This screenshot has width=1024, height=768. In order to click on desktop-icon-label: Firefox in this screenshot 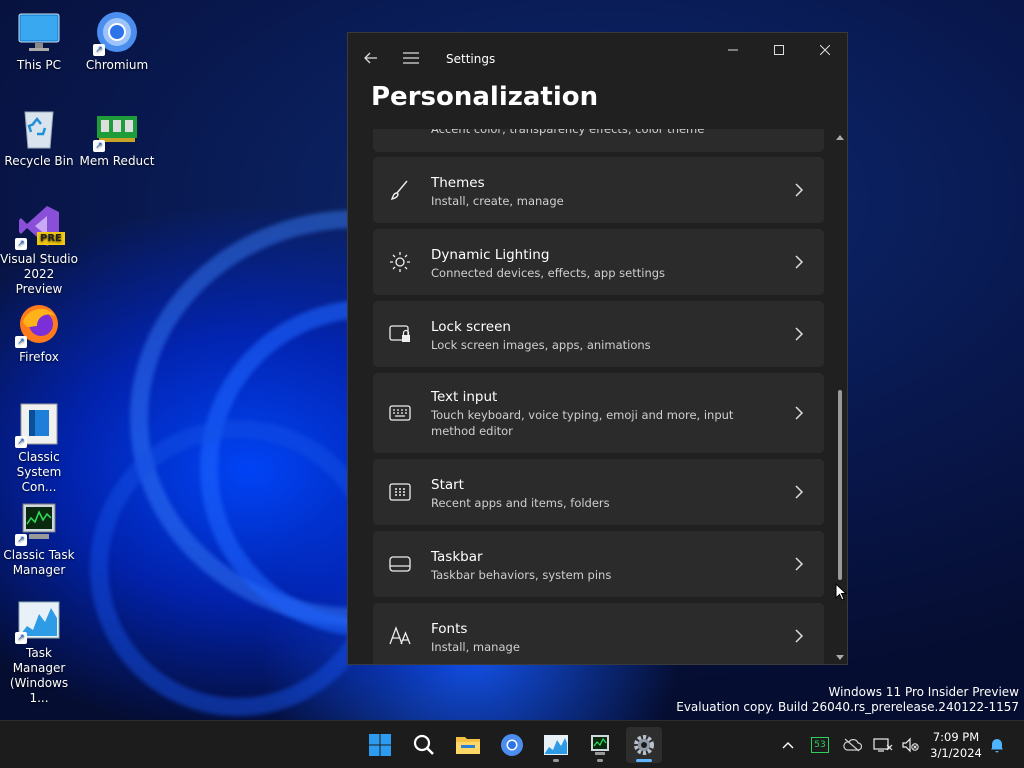, I will do `click(39, 357)`.